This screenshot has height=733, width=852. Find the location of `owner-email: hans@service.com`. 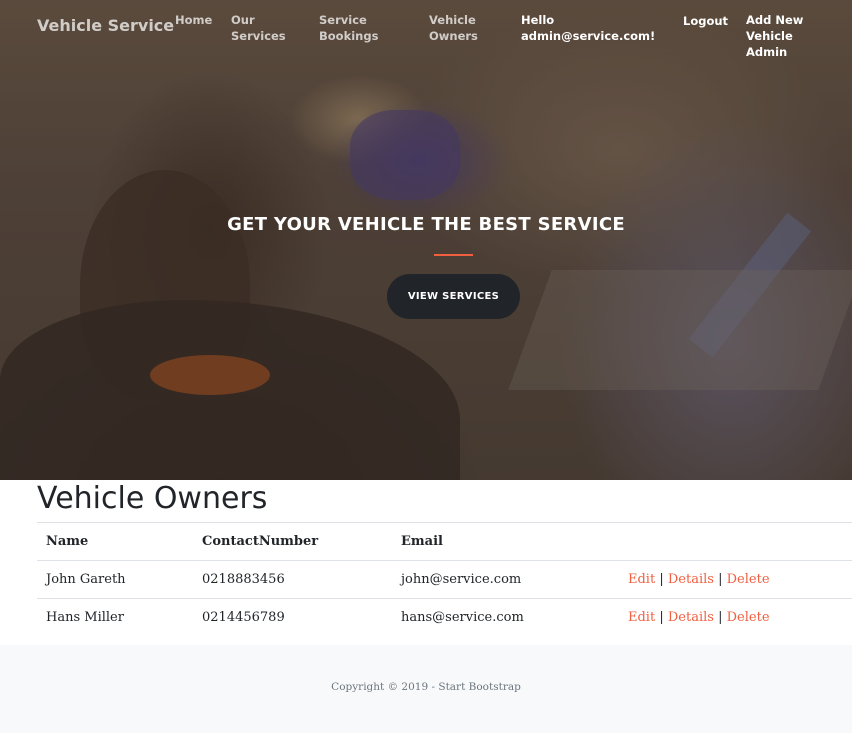

owner-email: hans@service.com is located at coordinates (505, 617).